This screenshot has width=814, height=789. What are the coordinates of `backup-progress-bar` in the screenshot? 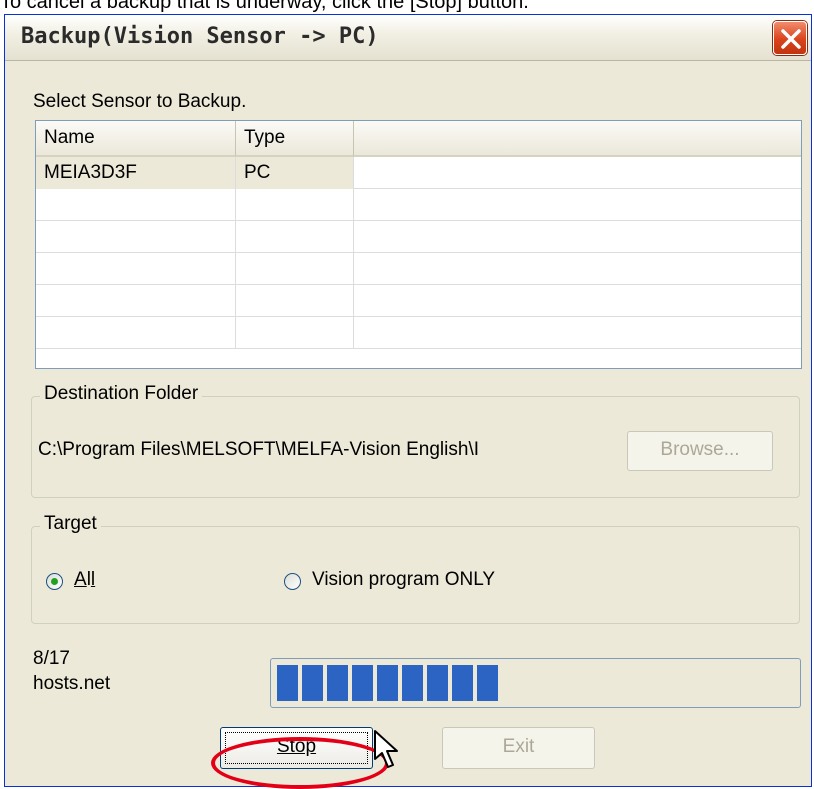 It's located at (535, 683).